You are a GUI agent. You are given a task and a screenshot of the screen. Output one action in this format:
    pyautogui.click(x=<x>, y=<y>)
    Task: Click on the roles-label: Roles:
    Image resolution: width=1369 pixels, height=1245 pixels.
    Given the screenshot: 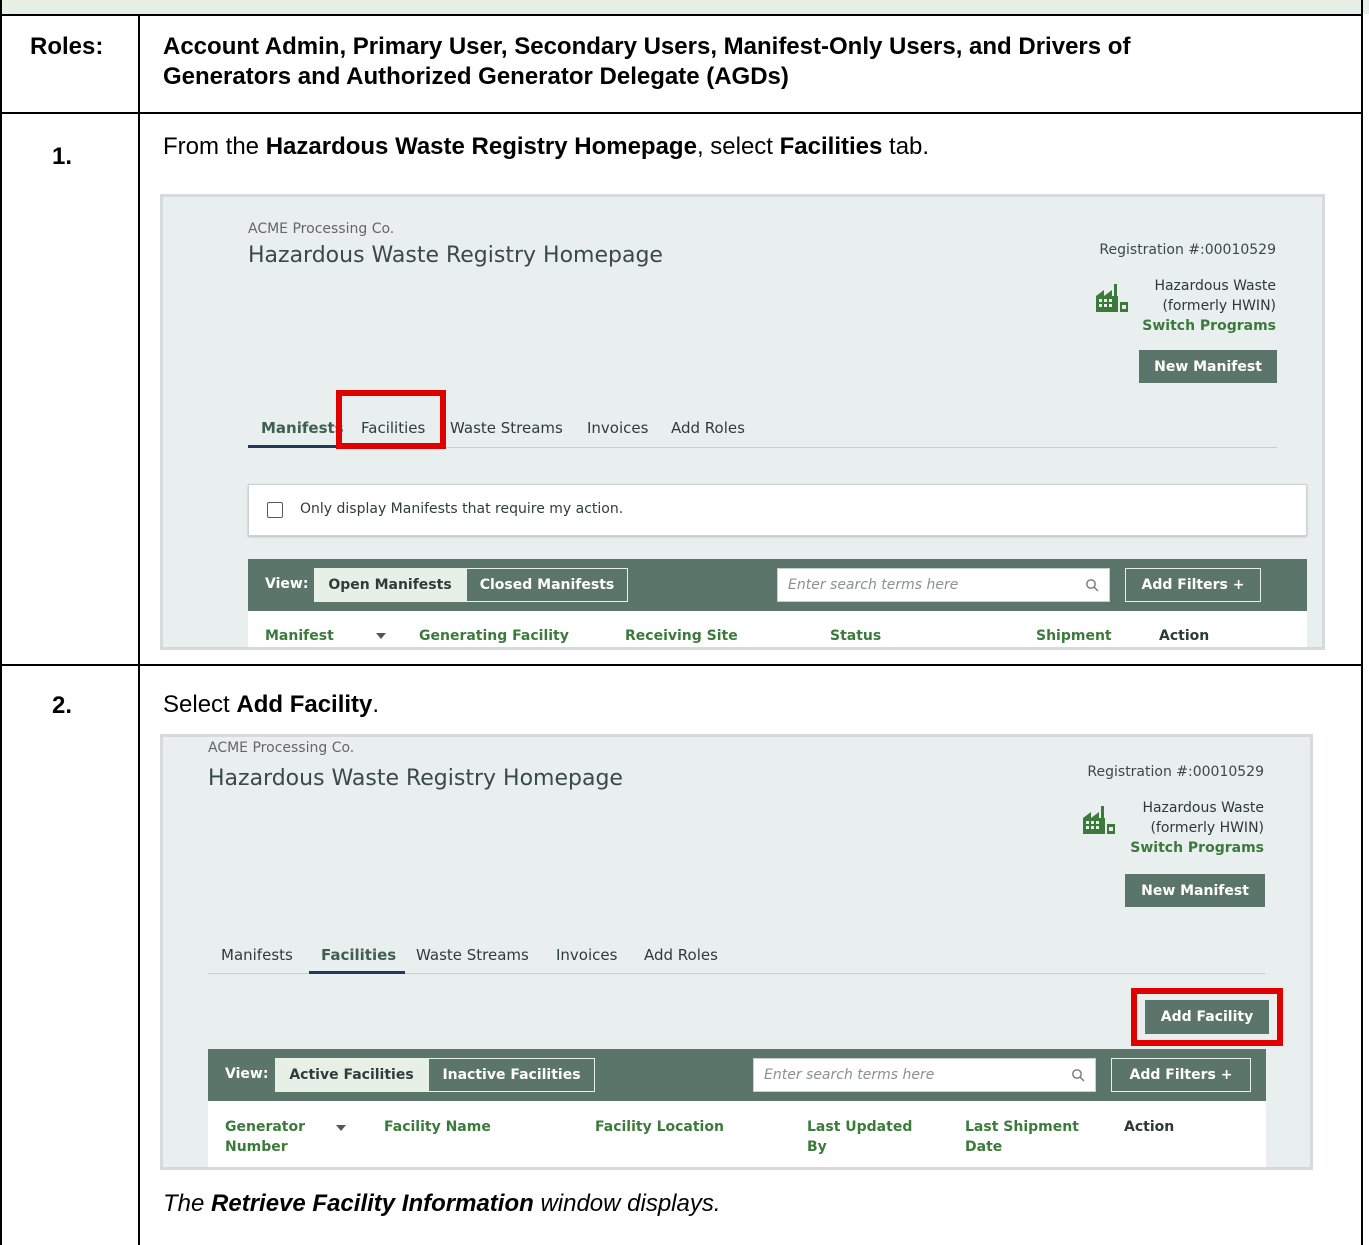 What is the action you would take?
    pyautogui.click(x=67, y=46)
    